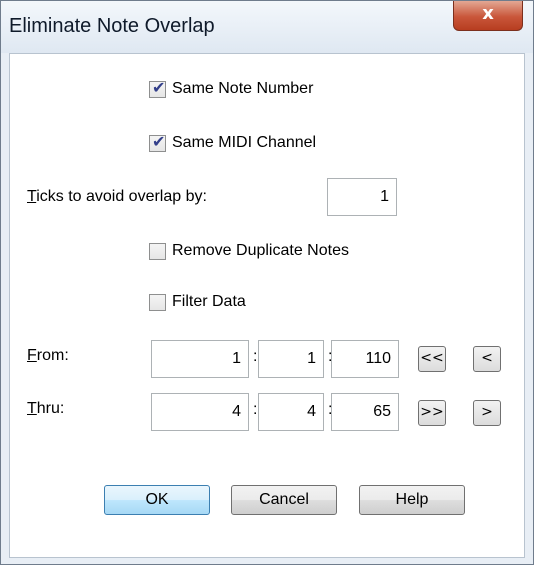 This screenshot has width=534, height=565. I want to click on cancel-button: Cancel, so click(284, 500).